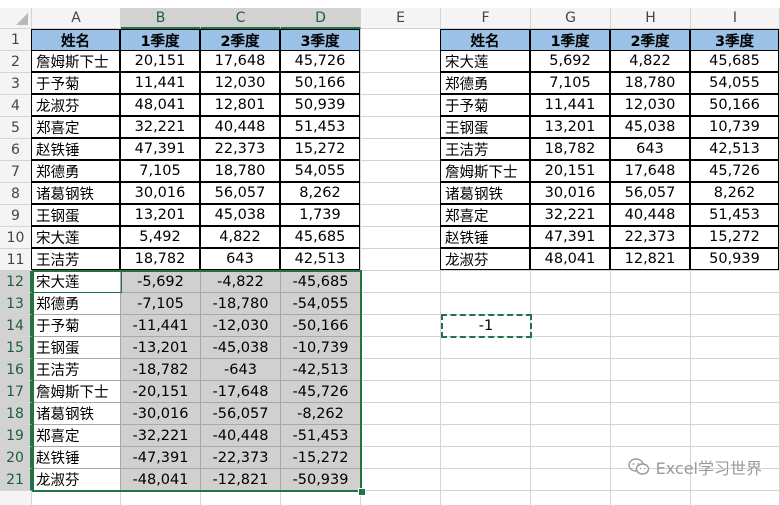 This screenshot has width=780, height=505. I want to click on result-table-value-cell: -15,272, so click(321, 458).